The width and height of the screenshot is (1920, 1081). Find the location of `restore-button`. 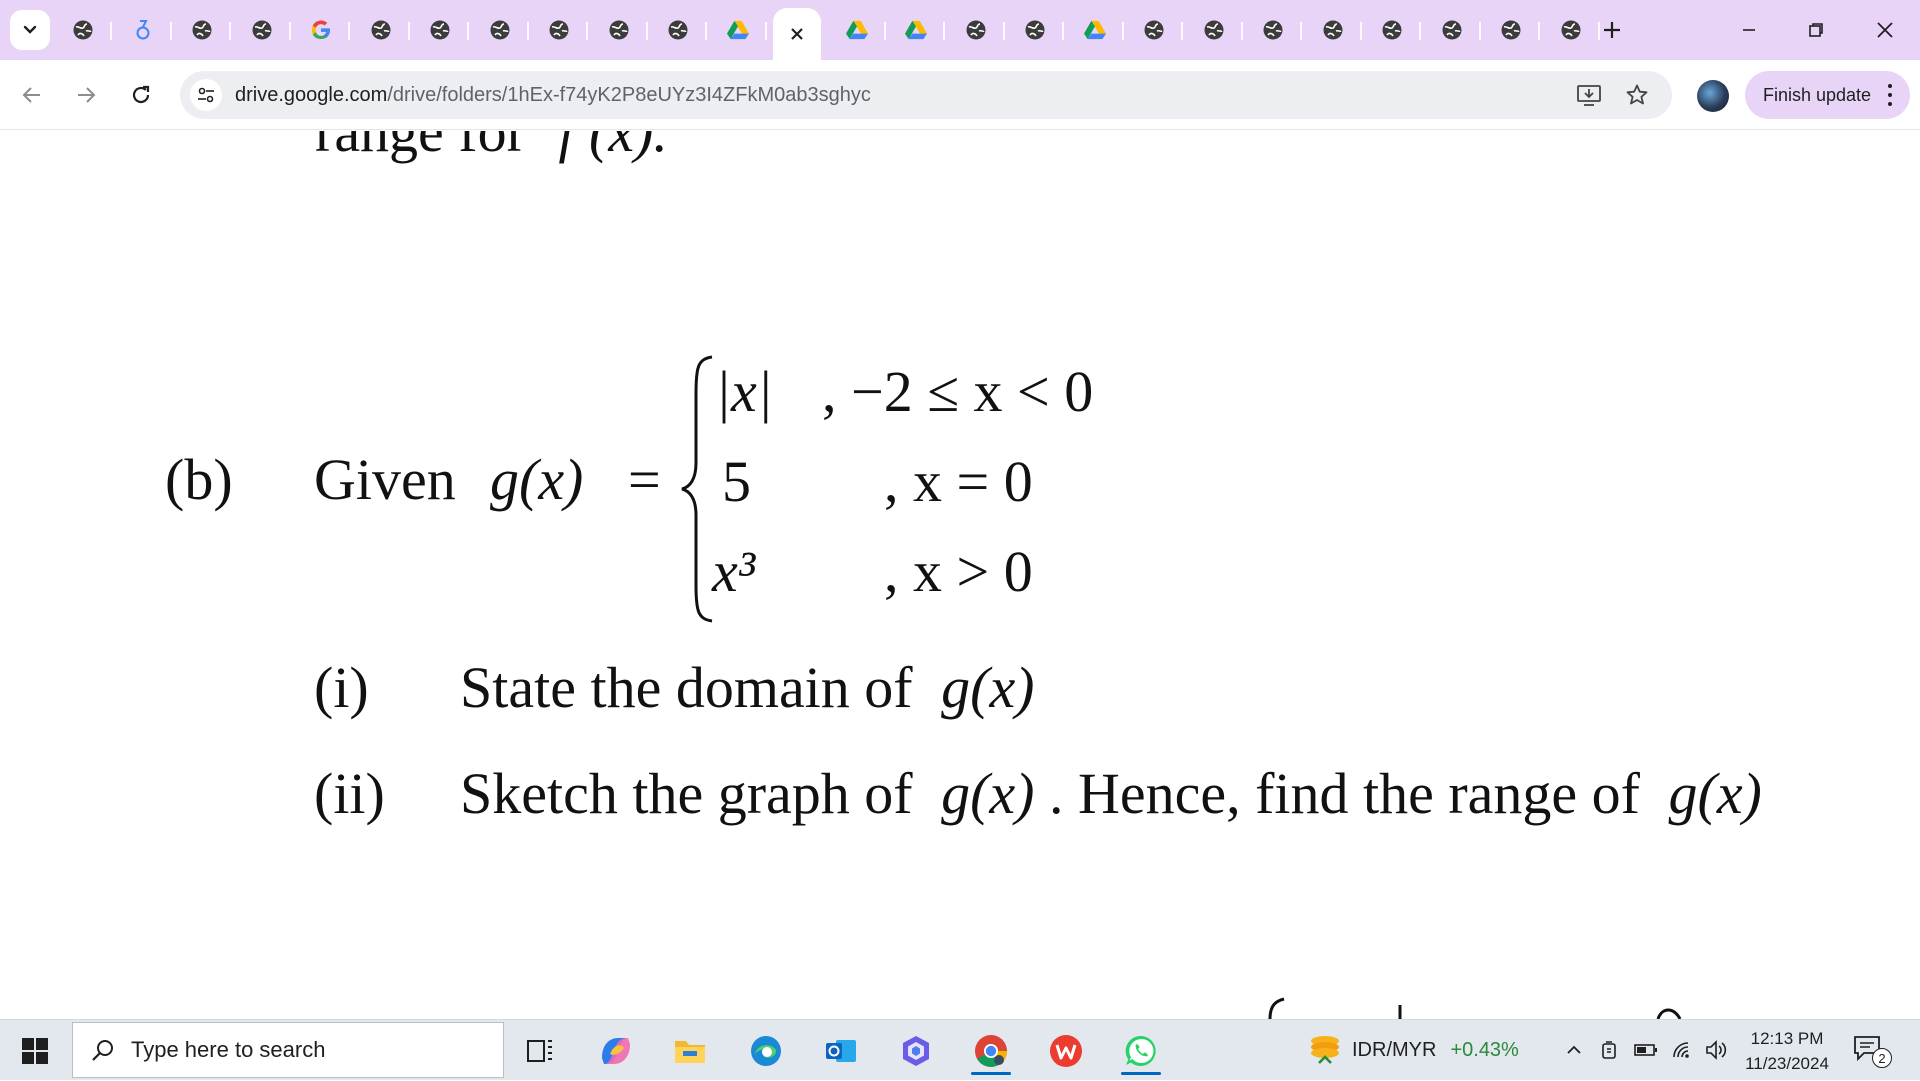

restore-button is located at coordinates (1816, 30).